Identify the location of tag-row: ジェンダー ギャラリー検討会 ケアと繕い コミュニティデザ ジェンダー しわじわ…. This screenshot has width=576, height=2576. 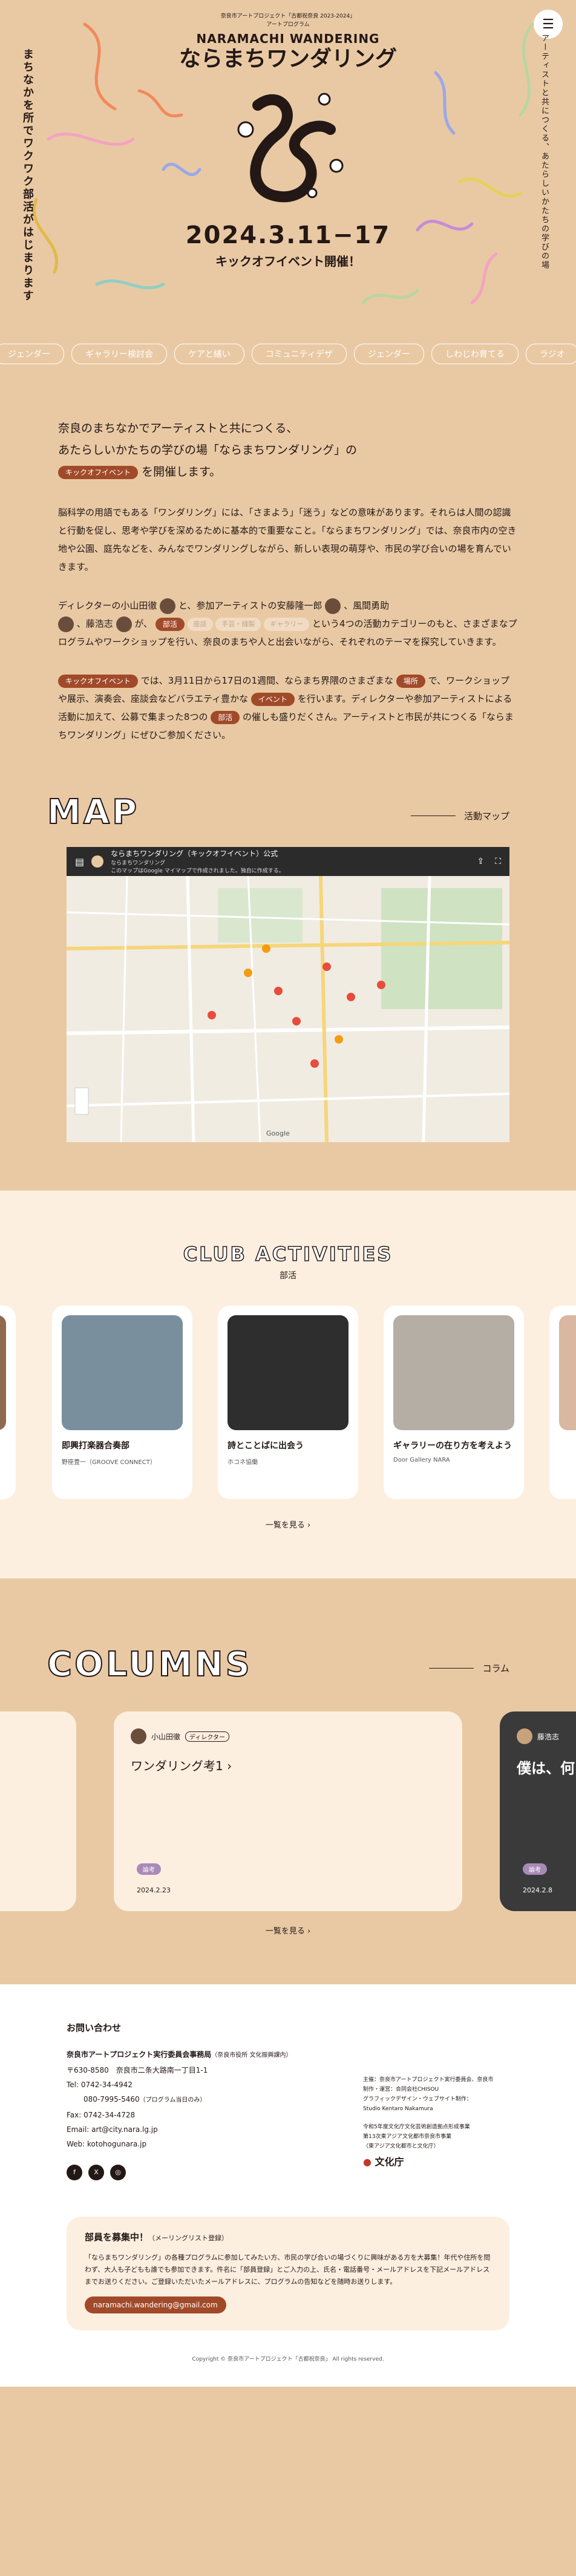
(288, 354).